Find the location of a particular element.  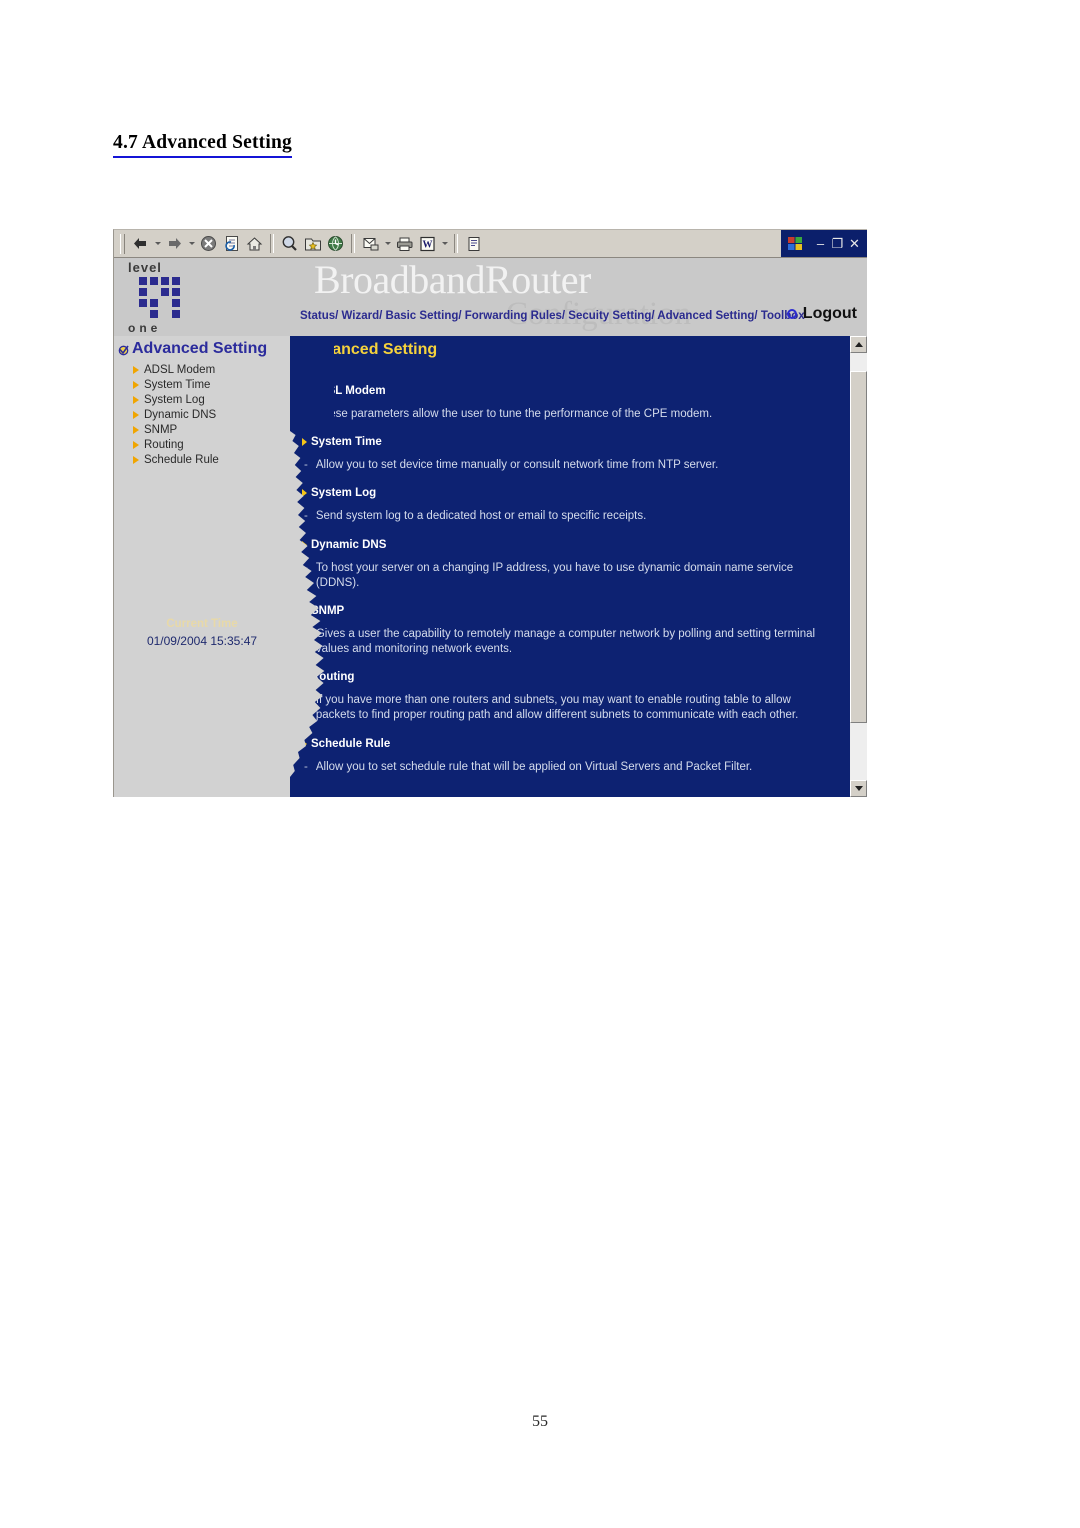

levelone-mark-icon is located at coordinates (161, 298).